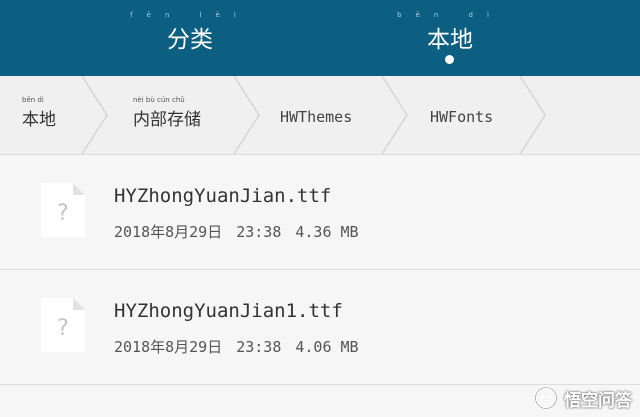 This screenshot has width=640, height=417. Describe the element at coordinates (190, 15) in the screenshot. I see `tab-category-ruby: fēn lèi` at that location.